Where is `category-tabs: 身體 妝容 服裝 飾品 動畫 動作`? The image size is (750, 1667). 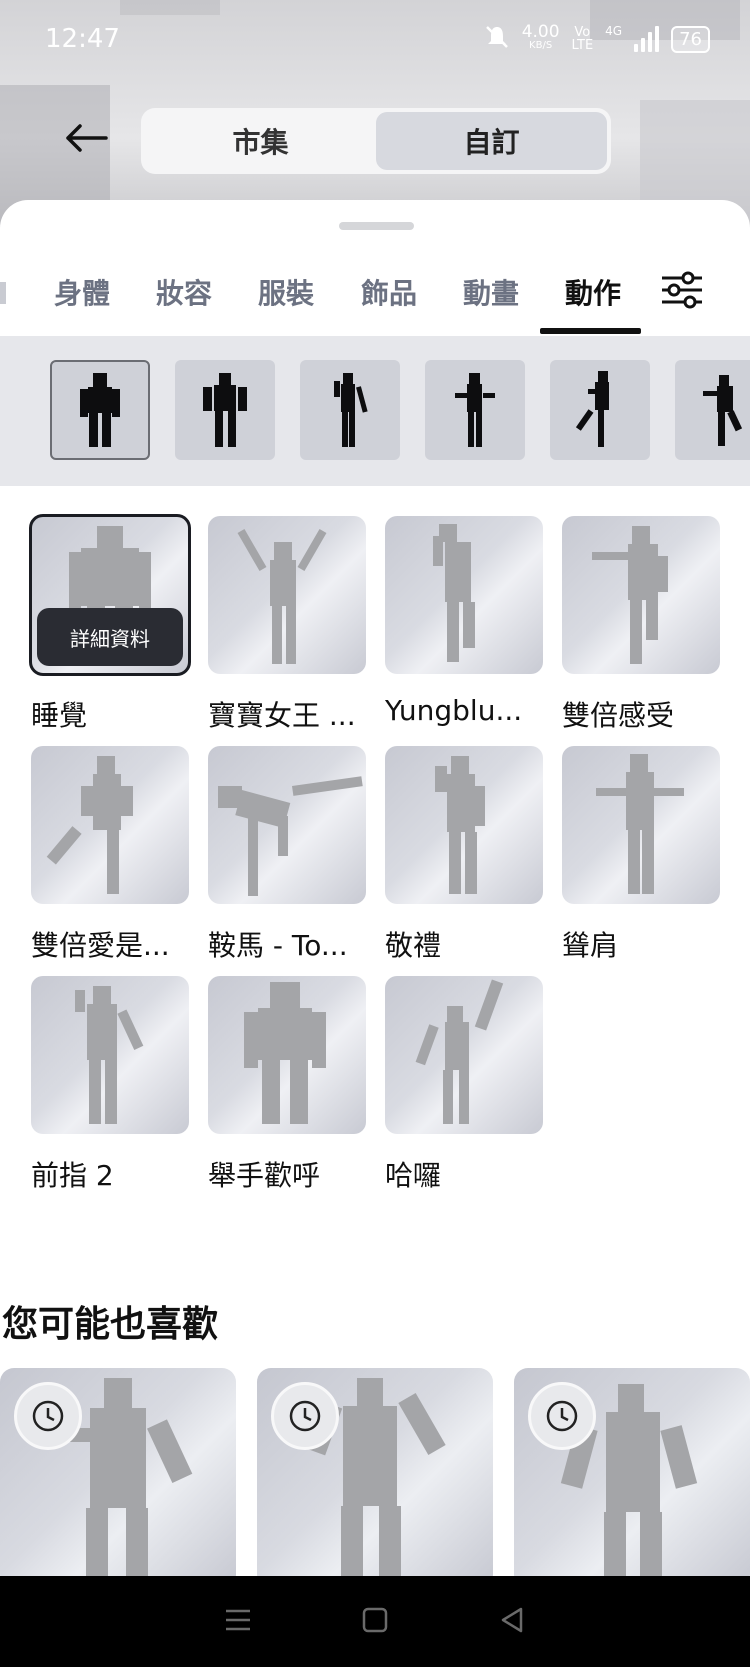
category-tabs: 身體 妝容 服裝 飾品 動畫 動作 is located at coordinates (375, 293).